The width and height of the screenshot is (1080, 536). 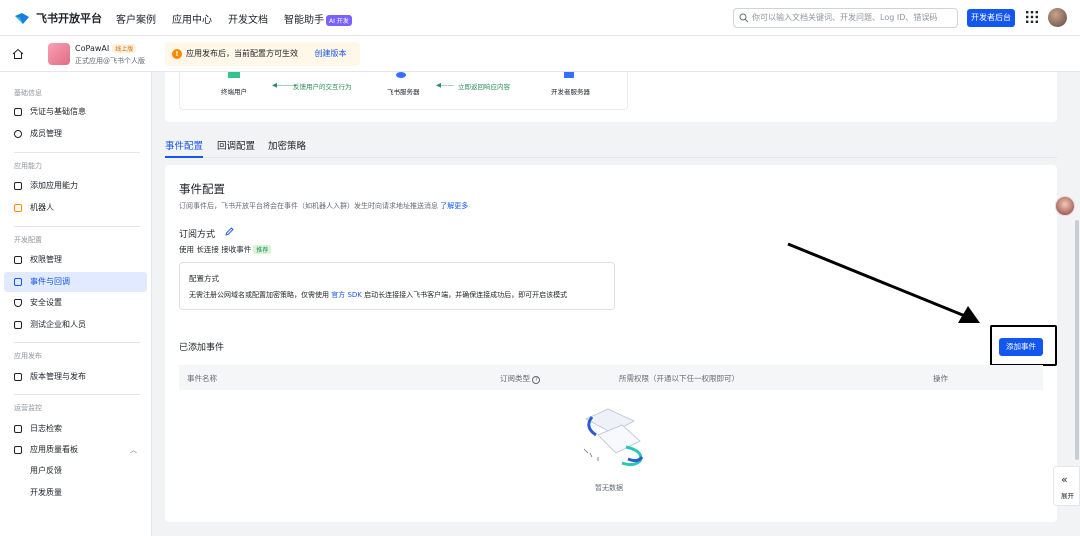 What do you see at coordinates (75, 303) in the screenshot?
I see `sidebar-item-security: 安全设置` at bounding box center [75, 303].